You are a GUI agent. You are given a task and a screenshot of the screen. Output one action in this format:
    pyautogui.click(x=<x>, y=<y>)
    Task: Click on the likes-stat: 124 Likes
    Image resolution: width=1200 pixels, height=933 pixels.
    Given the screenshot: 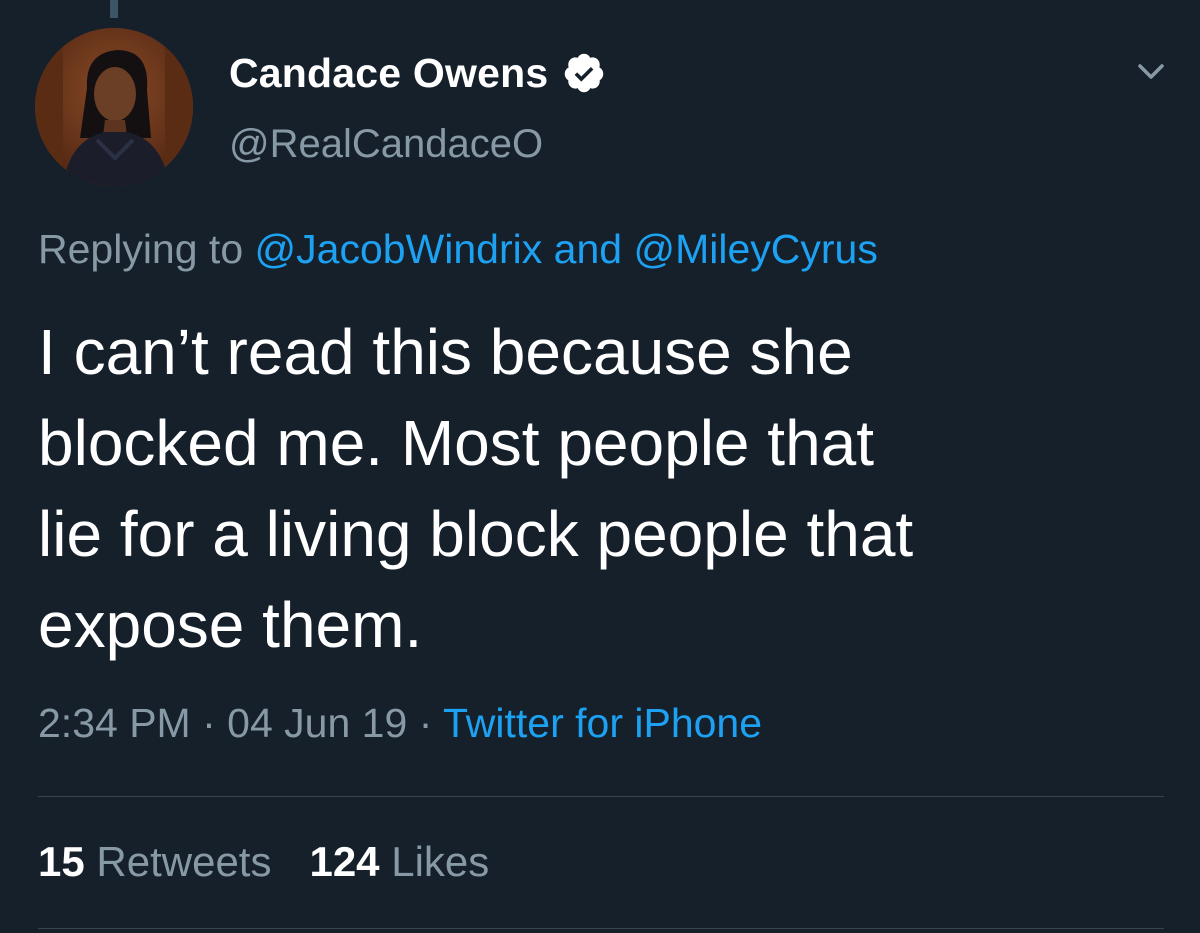 What is the action you would take?
    pyautogui.click(x=399, y=861)
    